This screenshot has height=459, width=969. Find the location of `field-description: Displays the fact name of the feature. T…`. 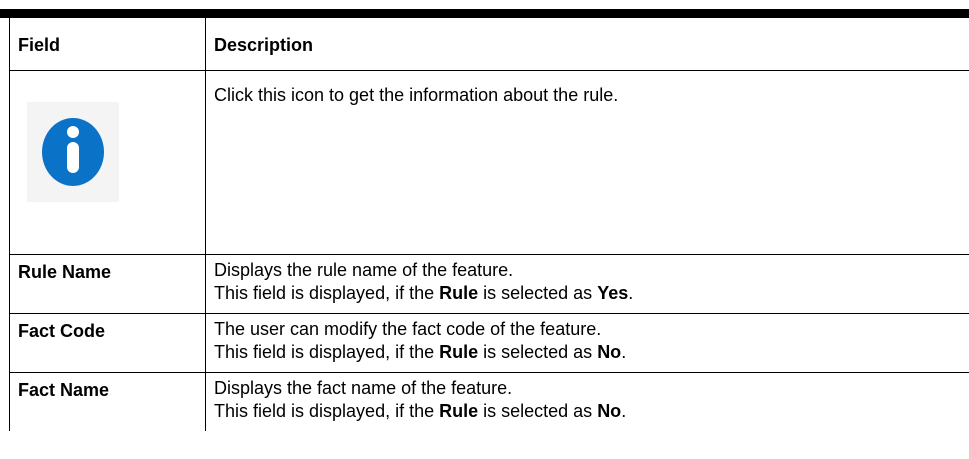

field-description: Displays the fact name of the feature. T… is located at coordinates (587, 401).